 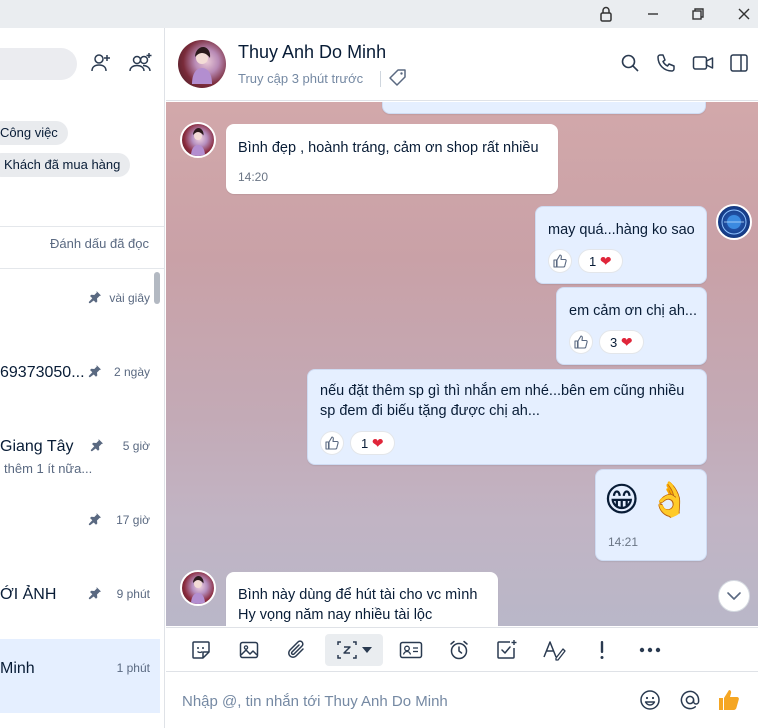 What do you see at coordinates (650, 650) in the screenshot?
I see `more-icon` at bounding box center [650, 650].